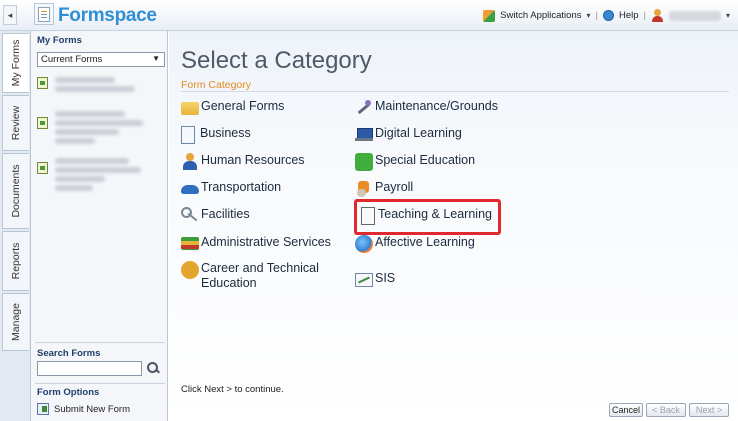 The height and width of the screenshot is (421, 738). What do you see at coordinates (225, 133) in the screenshot?
I see `category-label: Business` at bounding box center [225, 133].